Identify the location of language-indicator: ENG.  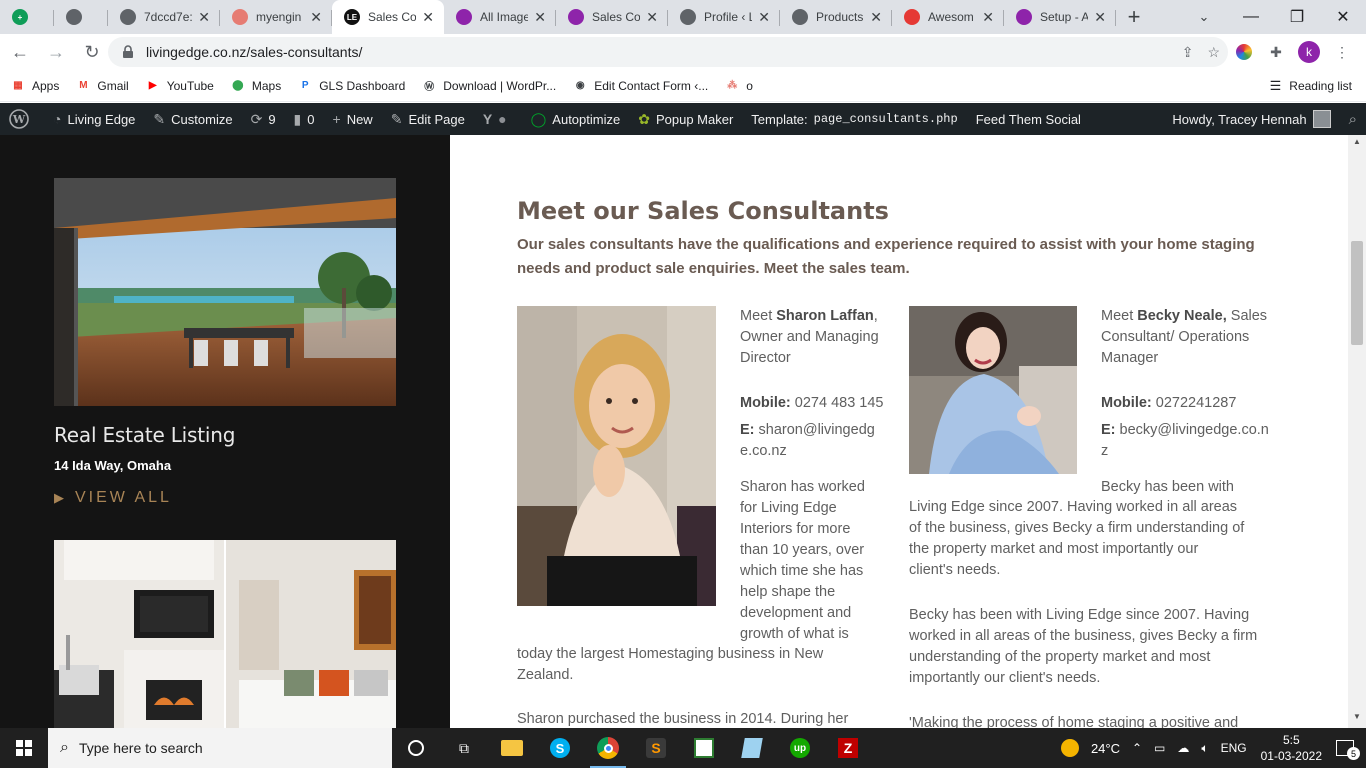
(1234, 748).